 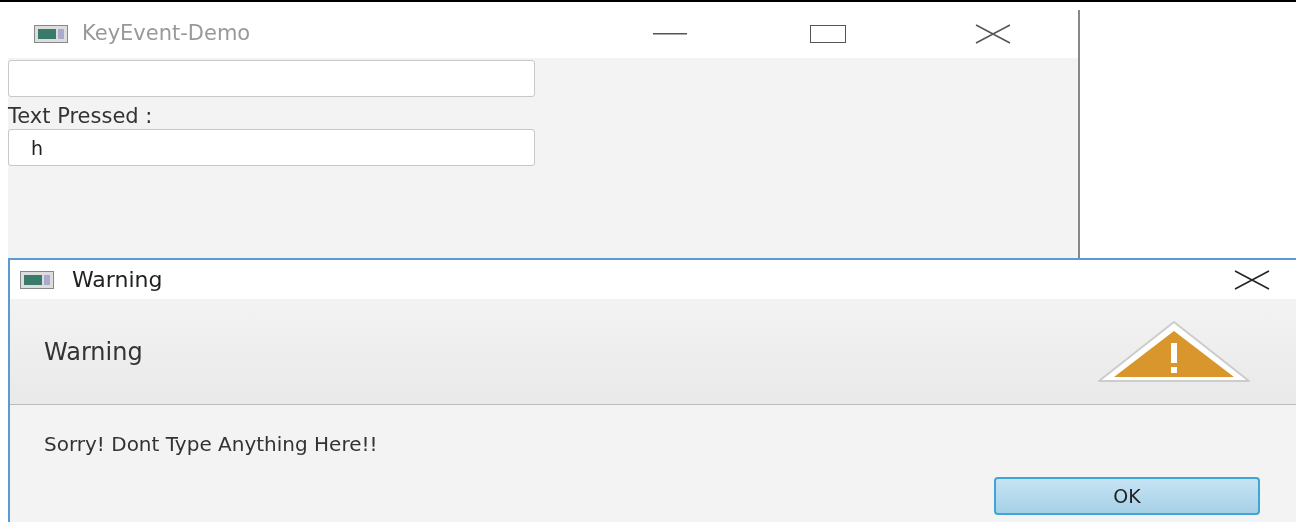 I want to click on warning-icon, so click(x=1174, y=351).